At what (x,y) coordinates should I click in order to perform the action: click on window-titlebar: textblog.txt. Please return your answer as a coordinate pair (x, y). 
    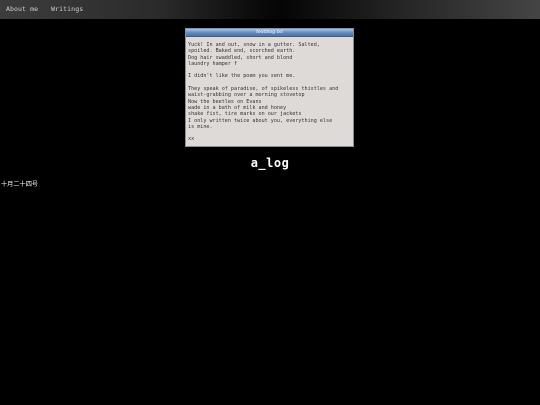
    Looking at the image, I should click on (269, 33).